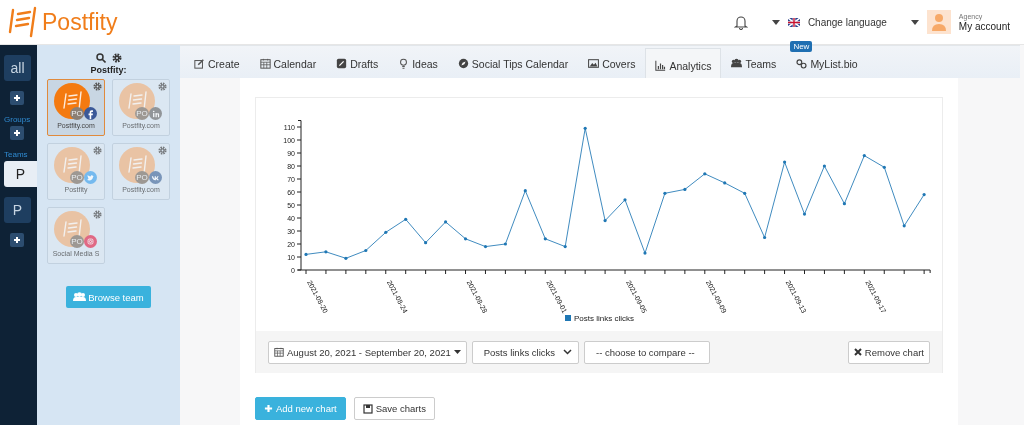 The image size is (1024, 425). I want to click on tab: MyList.bio, so click(827, 63).